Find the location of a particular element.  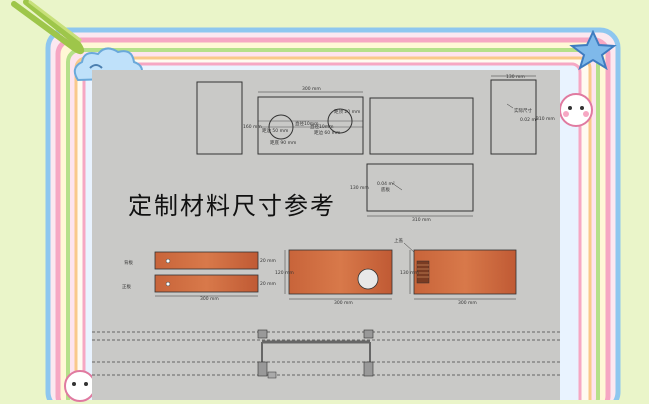

panel-bottom-note: 底板 is located at coordinates (385, 189).